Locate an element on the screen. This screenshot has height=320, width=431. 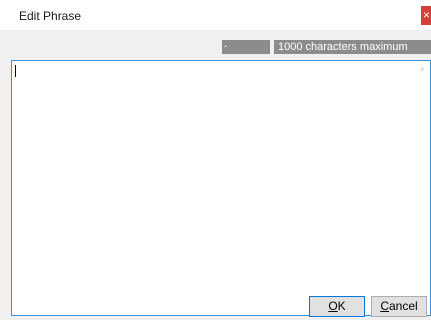
ok-button: OK is located at coordinates (337, 306).